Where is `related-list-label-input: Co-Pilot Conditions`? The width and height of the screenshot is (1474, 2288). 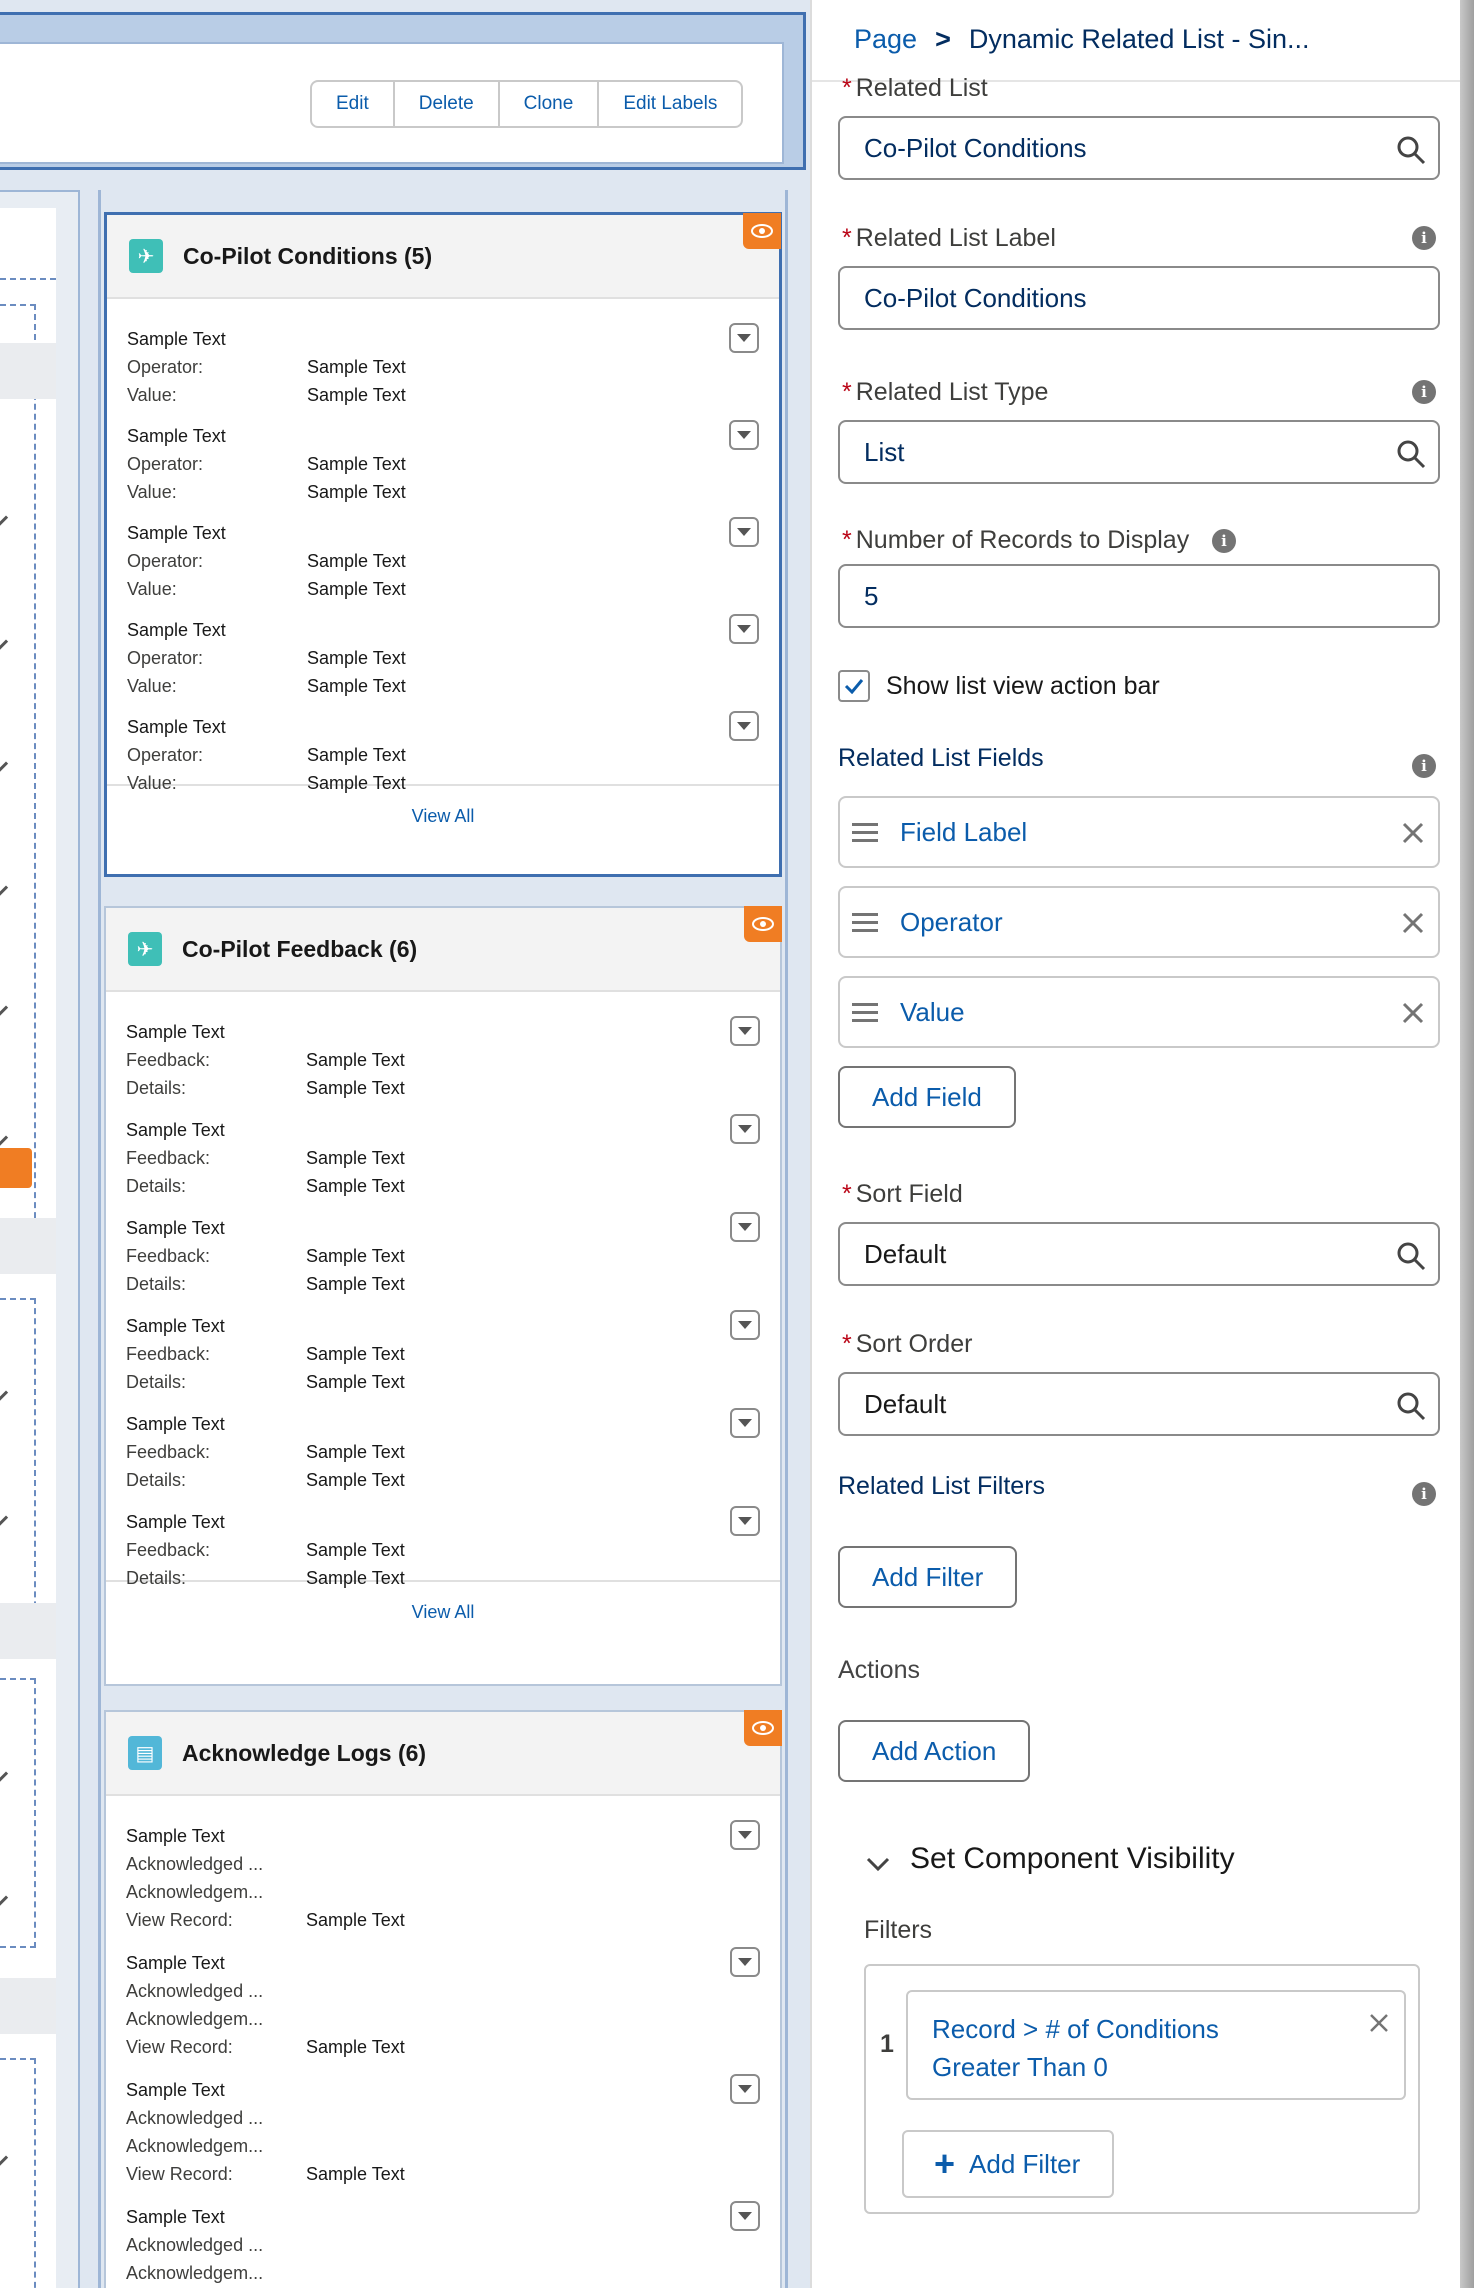
related-list-label-input: Co-Pilot Conditions is located at coordinates (1139, 298).